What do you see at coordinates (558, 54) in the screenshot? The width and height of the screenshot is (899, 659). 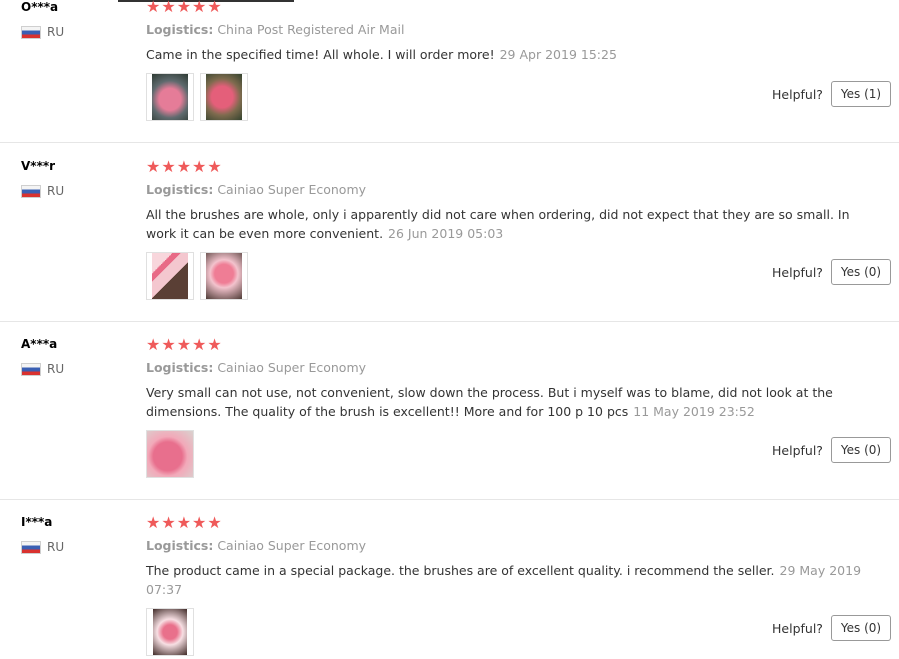 I see `review-date: 29 Apr 2019 15:25` at bounding box center [558, 54].